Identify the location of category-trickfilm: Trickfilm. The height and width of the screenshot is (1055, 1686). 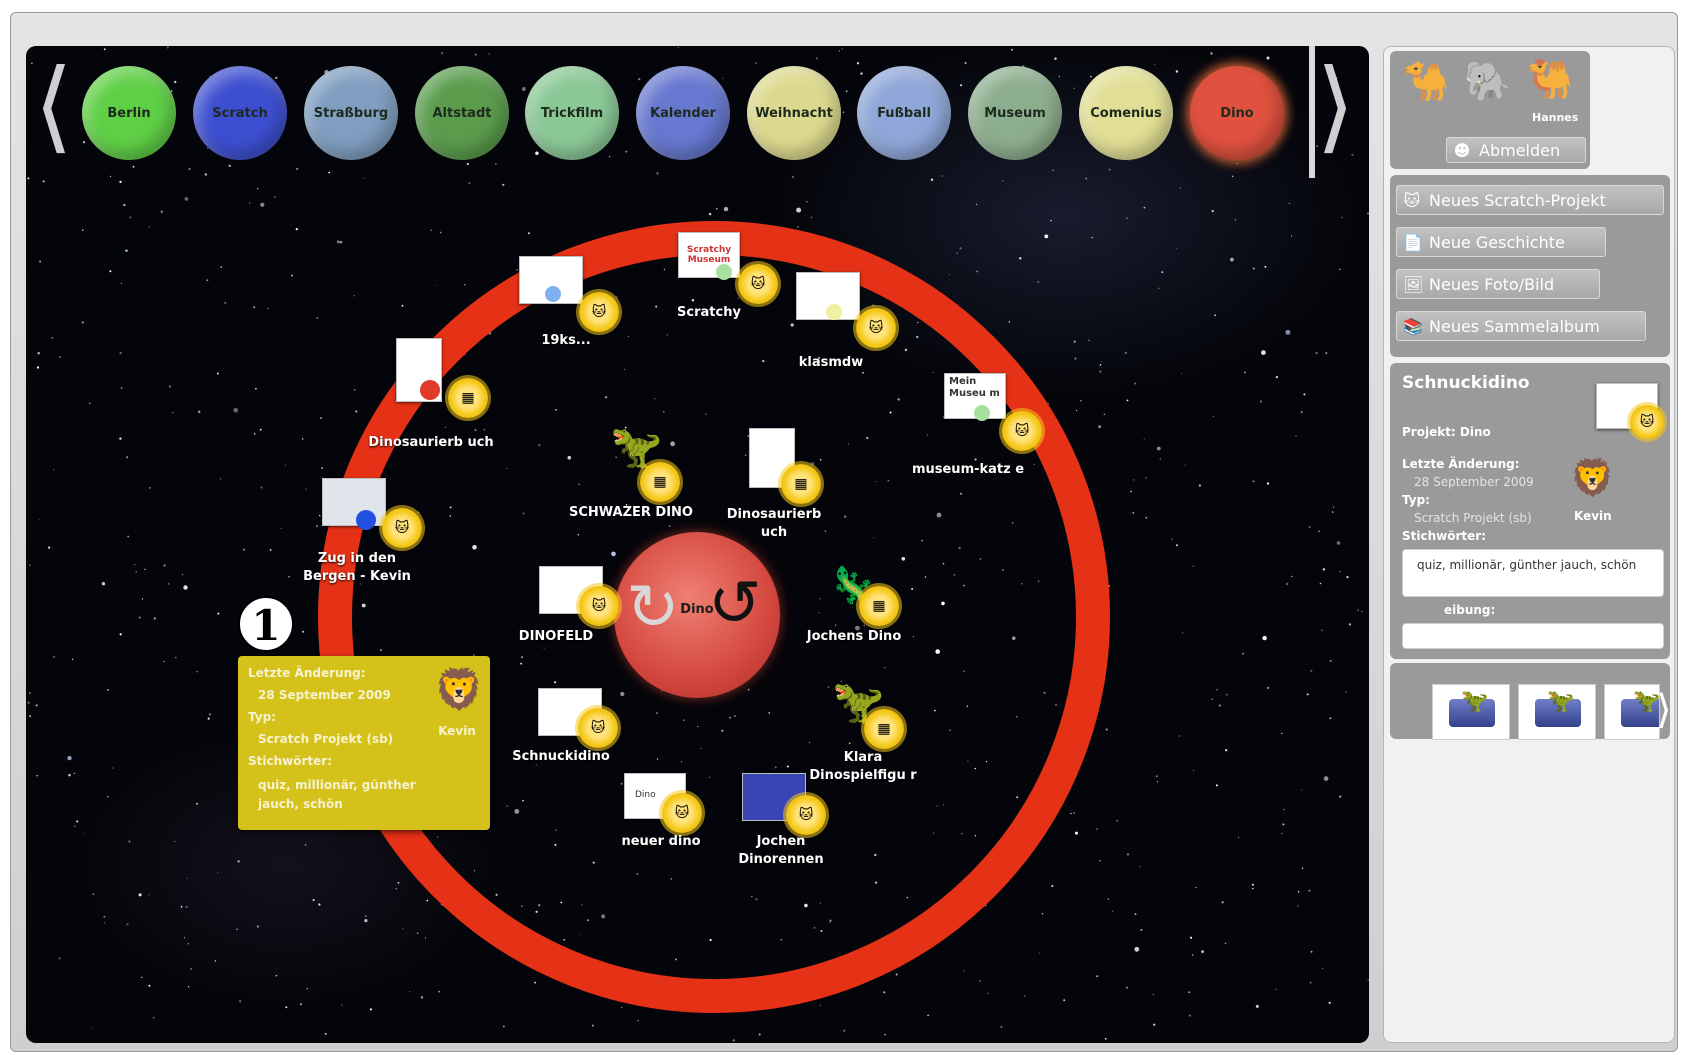
(572, 113).